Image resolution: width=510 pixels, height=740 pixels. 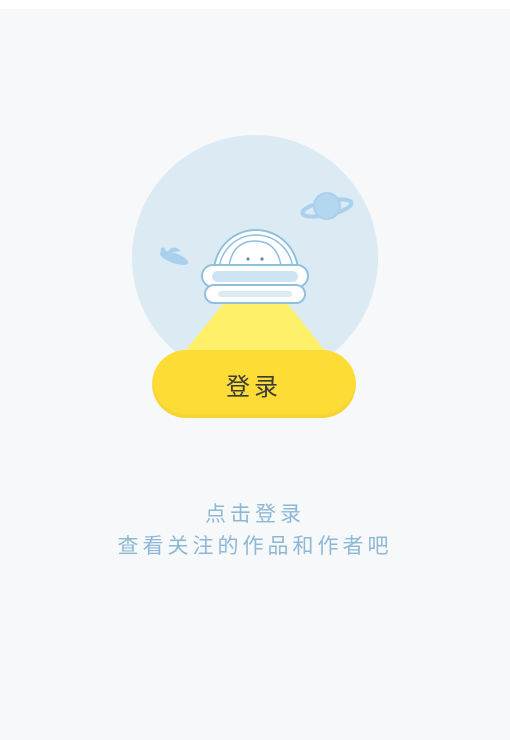 What do you see at coordinates (255, 546) in the screenshot?
I see `login-hint-line-2: 查看关注的作品和作者吧` at bounding box center [255, 546].